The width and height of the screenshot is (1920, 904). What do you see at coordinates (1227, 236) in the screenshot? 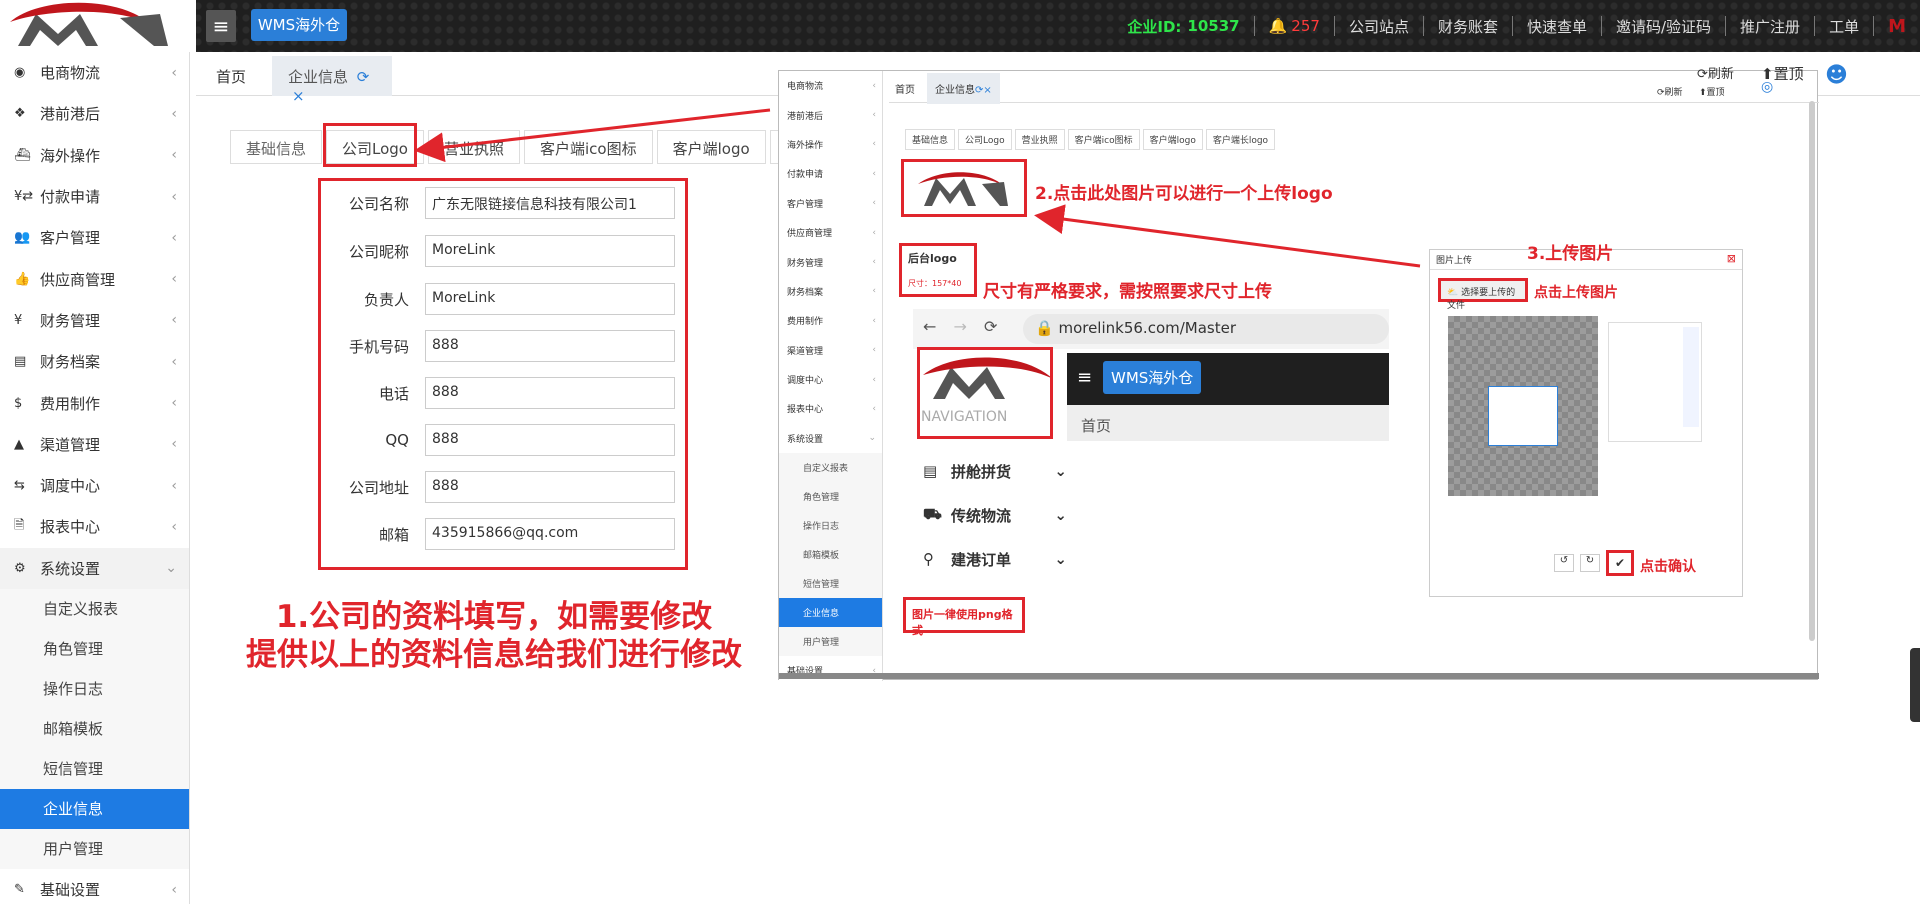
I see `arrow-to-logo-image` at bounding box center [1227, 236].